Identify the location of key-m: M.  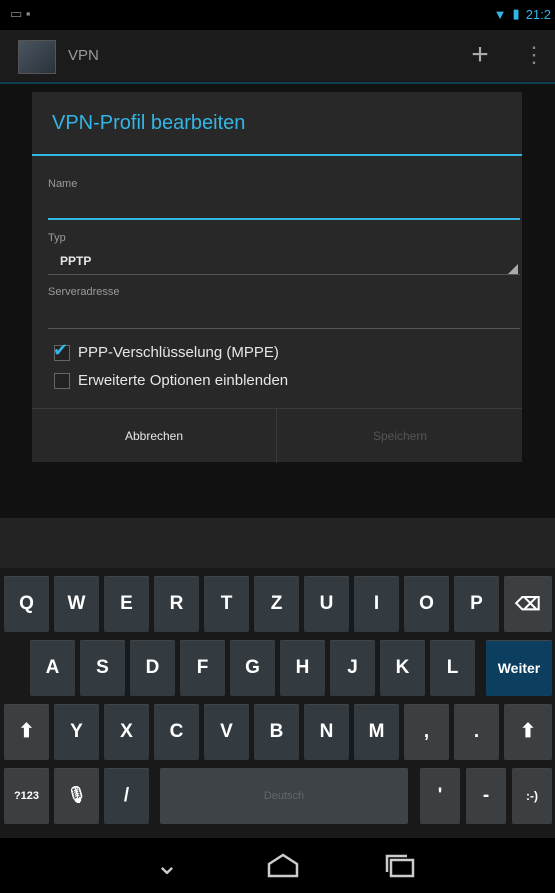
(376, 732).